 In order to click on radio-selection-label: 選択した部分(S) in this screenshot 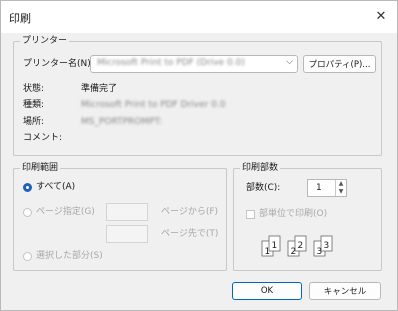, I will do `click(69, 256)`.